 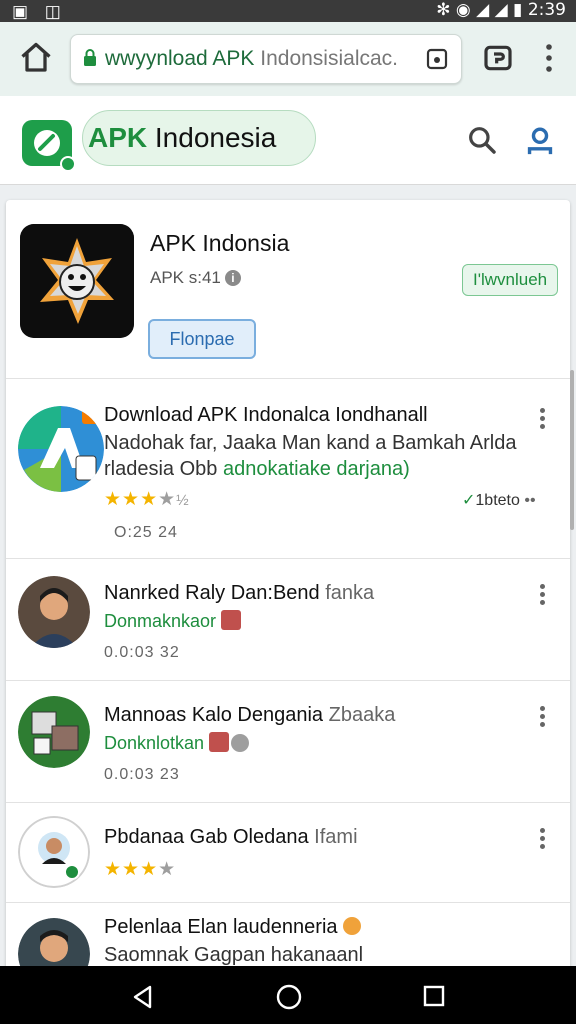 I want to click on post-timestamp: O:25 24, so click(x=146, y=532).